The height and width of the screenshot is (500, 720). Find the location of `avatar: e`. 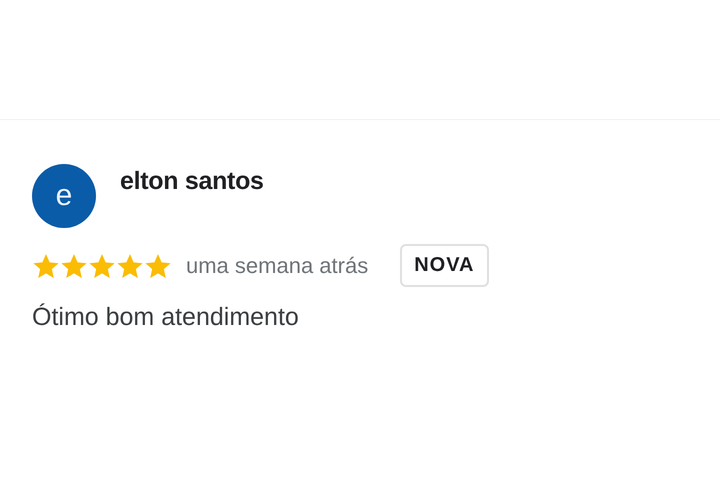

avatar: e is located at coordinates (64, 196).